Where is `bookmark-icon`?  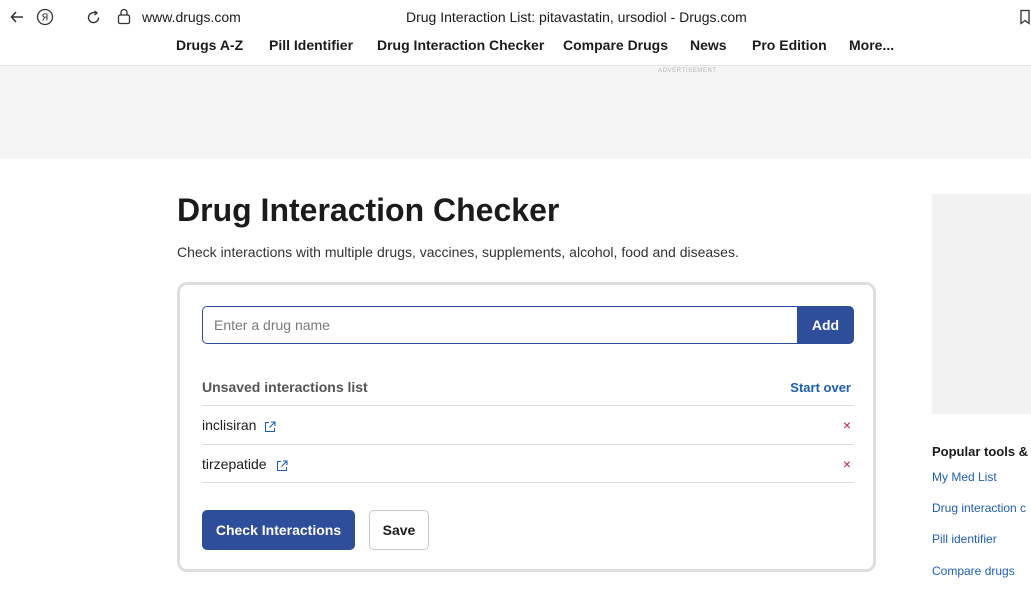 bookmark-icon is located at coordinates (1025, 17).